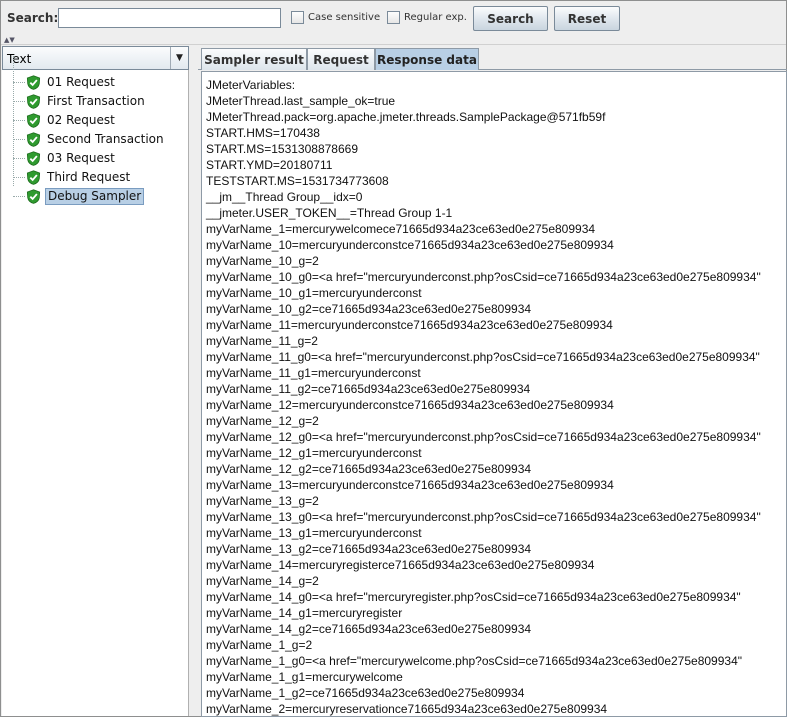 The height and width of the screenshot is (717, 787). I want to click on response-line: START.HMS=170438, so click(263, 133).